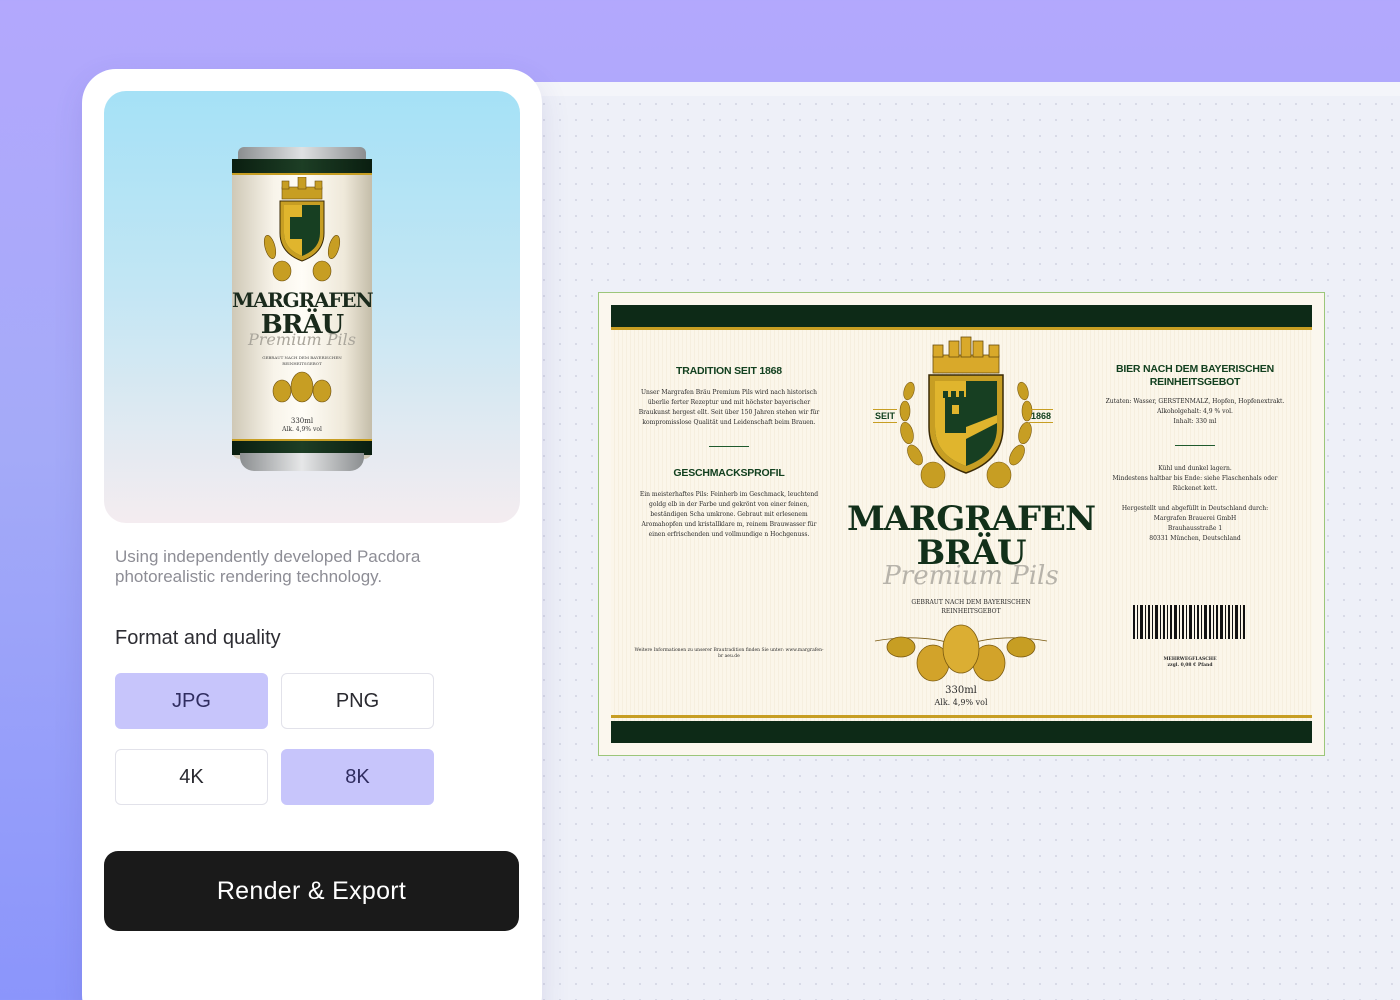 The height and width of the screenshot is (1000, 1400). What do you see at coordinates (302, 339) in the screenshot?
I see `can-script: Premium Pils` at bounding box center [302, 339].